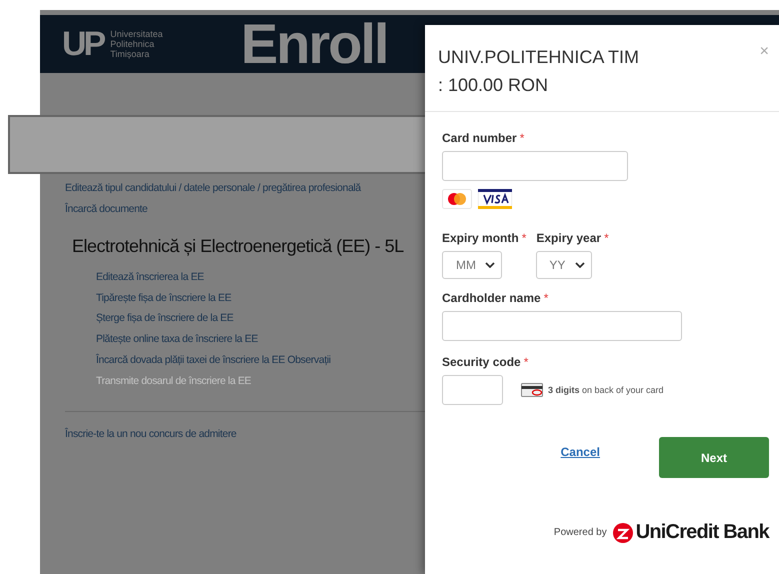 The height and width of the screenshot is (574, 779). Describe the element at coordinates (532, 390) in the screenshot. I see `card-back-icon` at that location.